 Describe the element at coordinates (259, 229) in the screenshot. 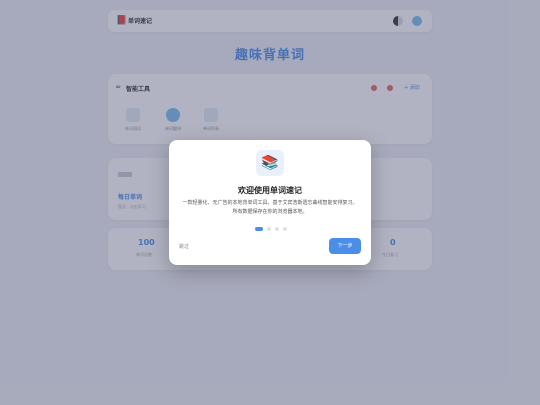

I see `step-dot-active` at that location.